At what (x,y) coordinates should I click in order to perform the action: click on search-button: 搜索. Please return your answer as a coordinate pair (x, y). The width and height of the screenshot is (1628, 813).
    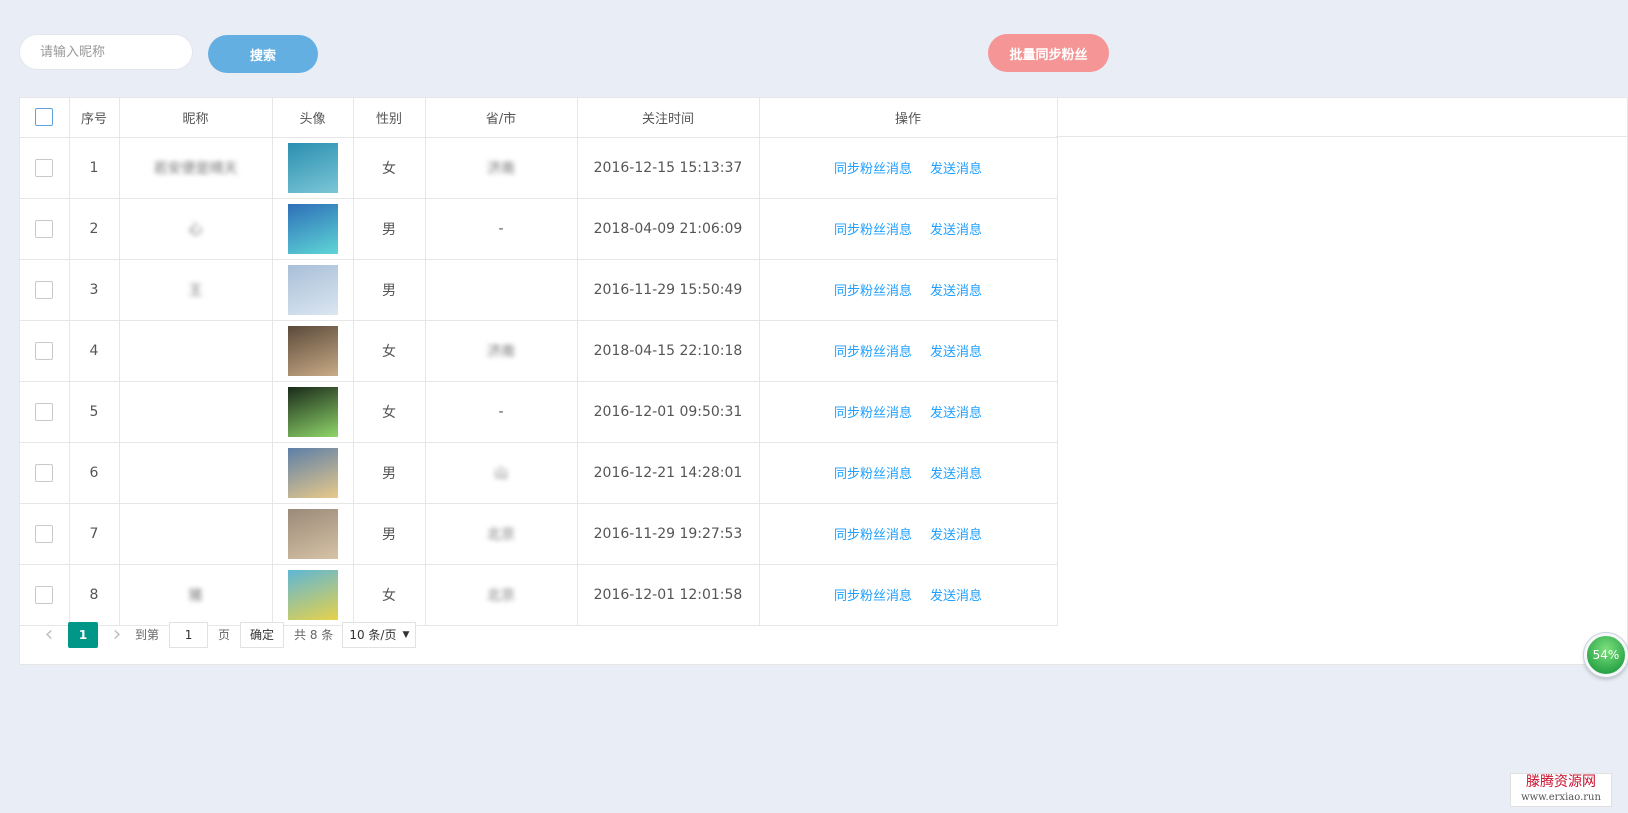
    Looking at the image, I should click on (263, 54).